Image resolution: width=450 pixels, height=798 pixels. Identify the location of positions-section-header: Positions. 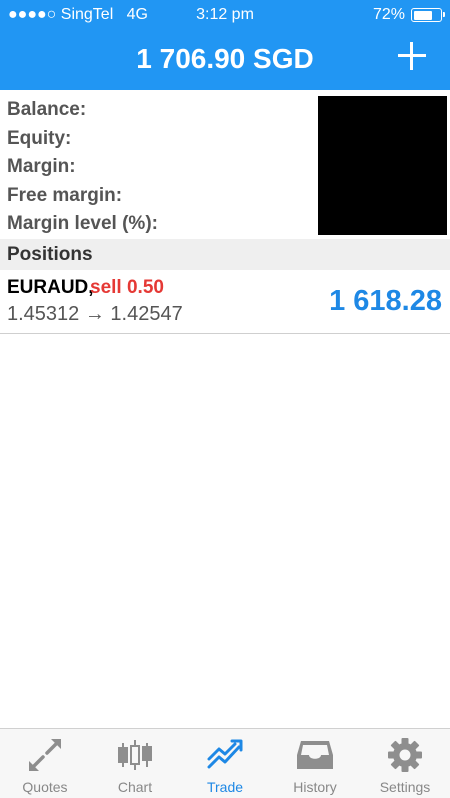
(225, 254).